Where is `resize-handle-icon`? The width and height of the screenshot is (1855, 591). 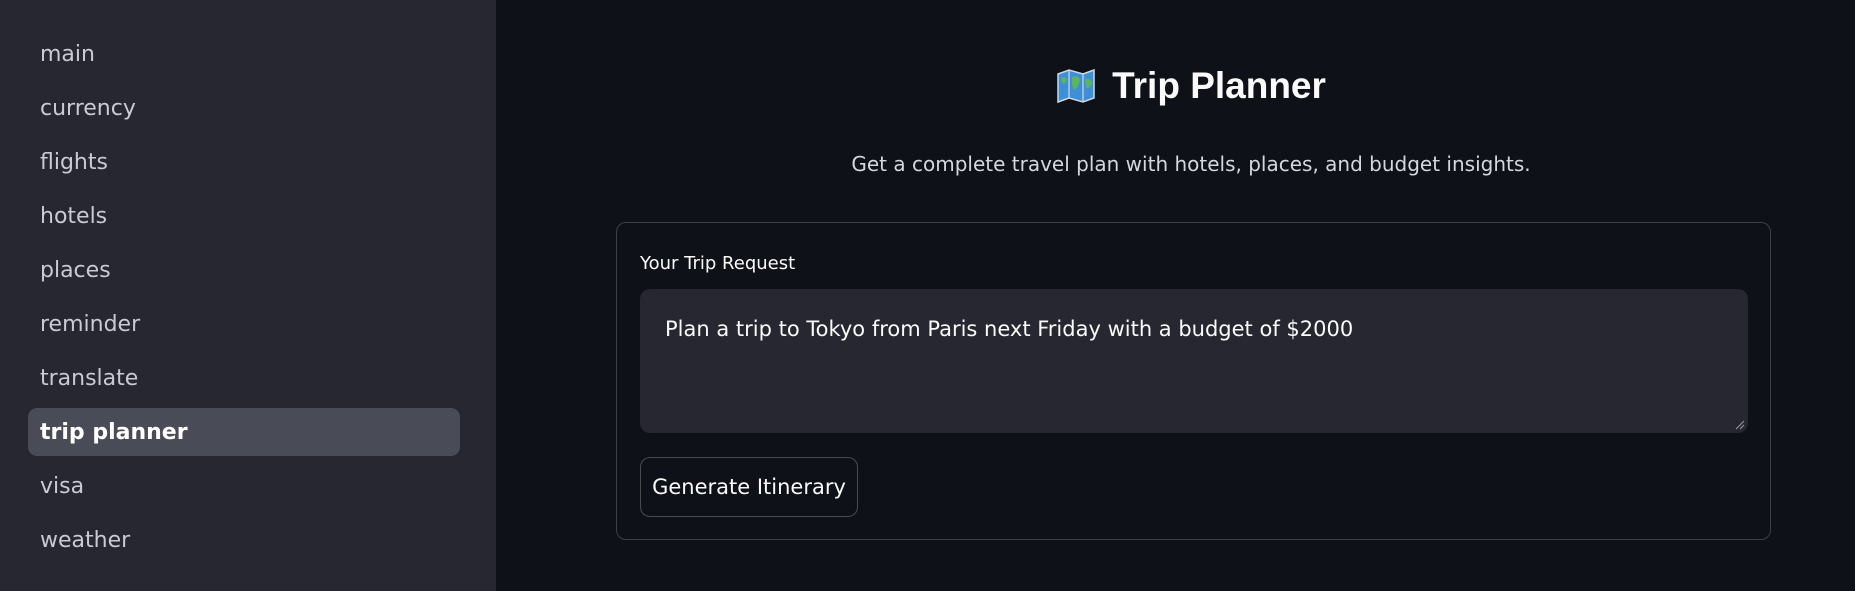
resize-handle-icon is located at coordinates (1740, 425).